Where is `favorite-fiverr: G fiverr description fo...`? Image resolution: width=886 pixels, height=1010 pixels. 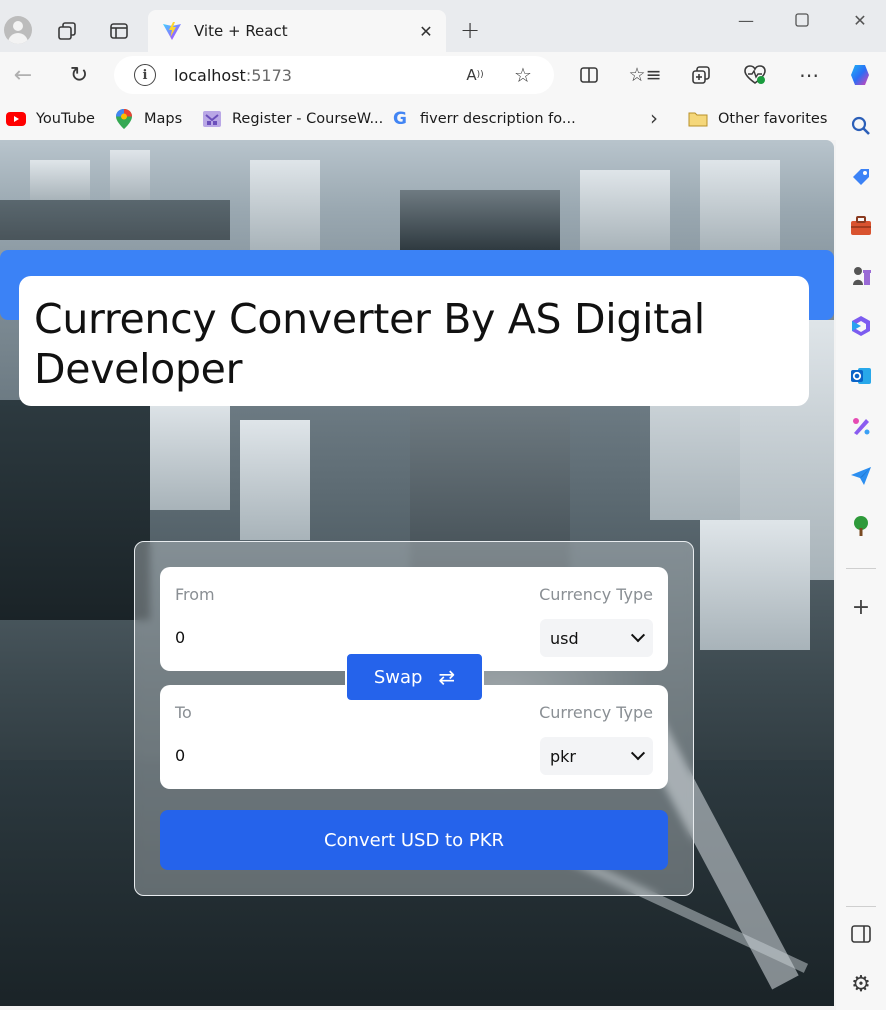
favorite-fiverr: G fiverr description fo... is located at coordinates (483, 119).